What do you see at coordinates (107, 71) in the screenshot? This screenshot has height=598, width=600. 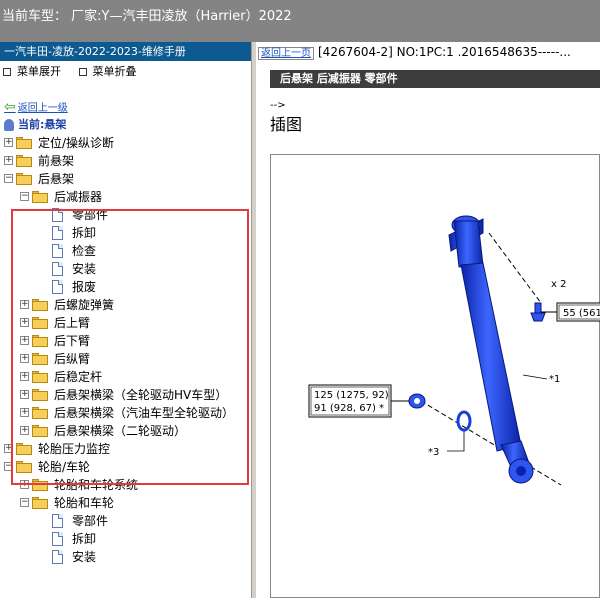 I see `collapse-menu-button: 菜单折叠` at bounding box center [107, 71].